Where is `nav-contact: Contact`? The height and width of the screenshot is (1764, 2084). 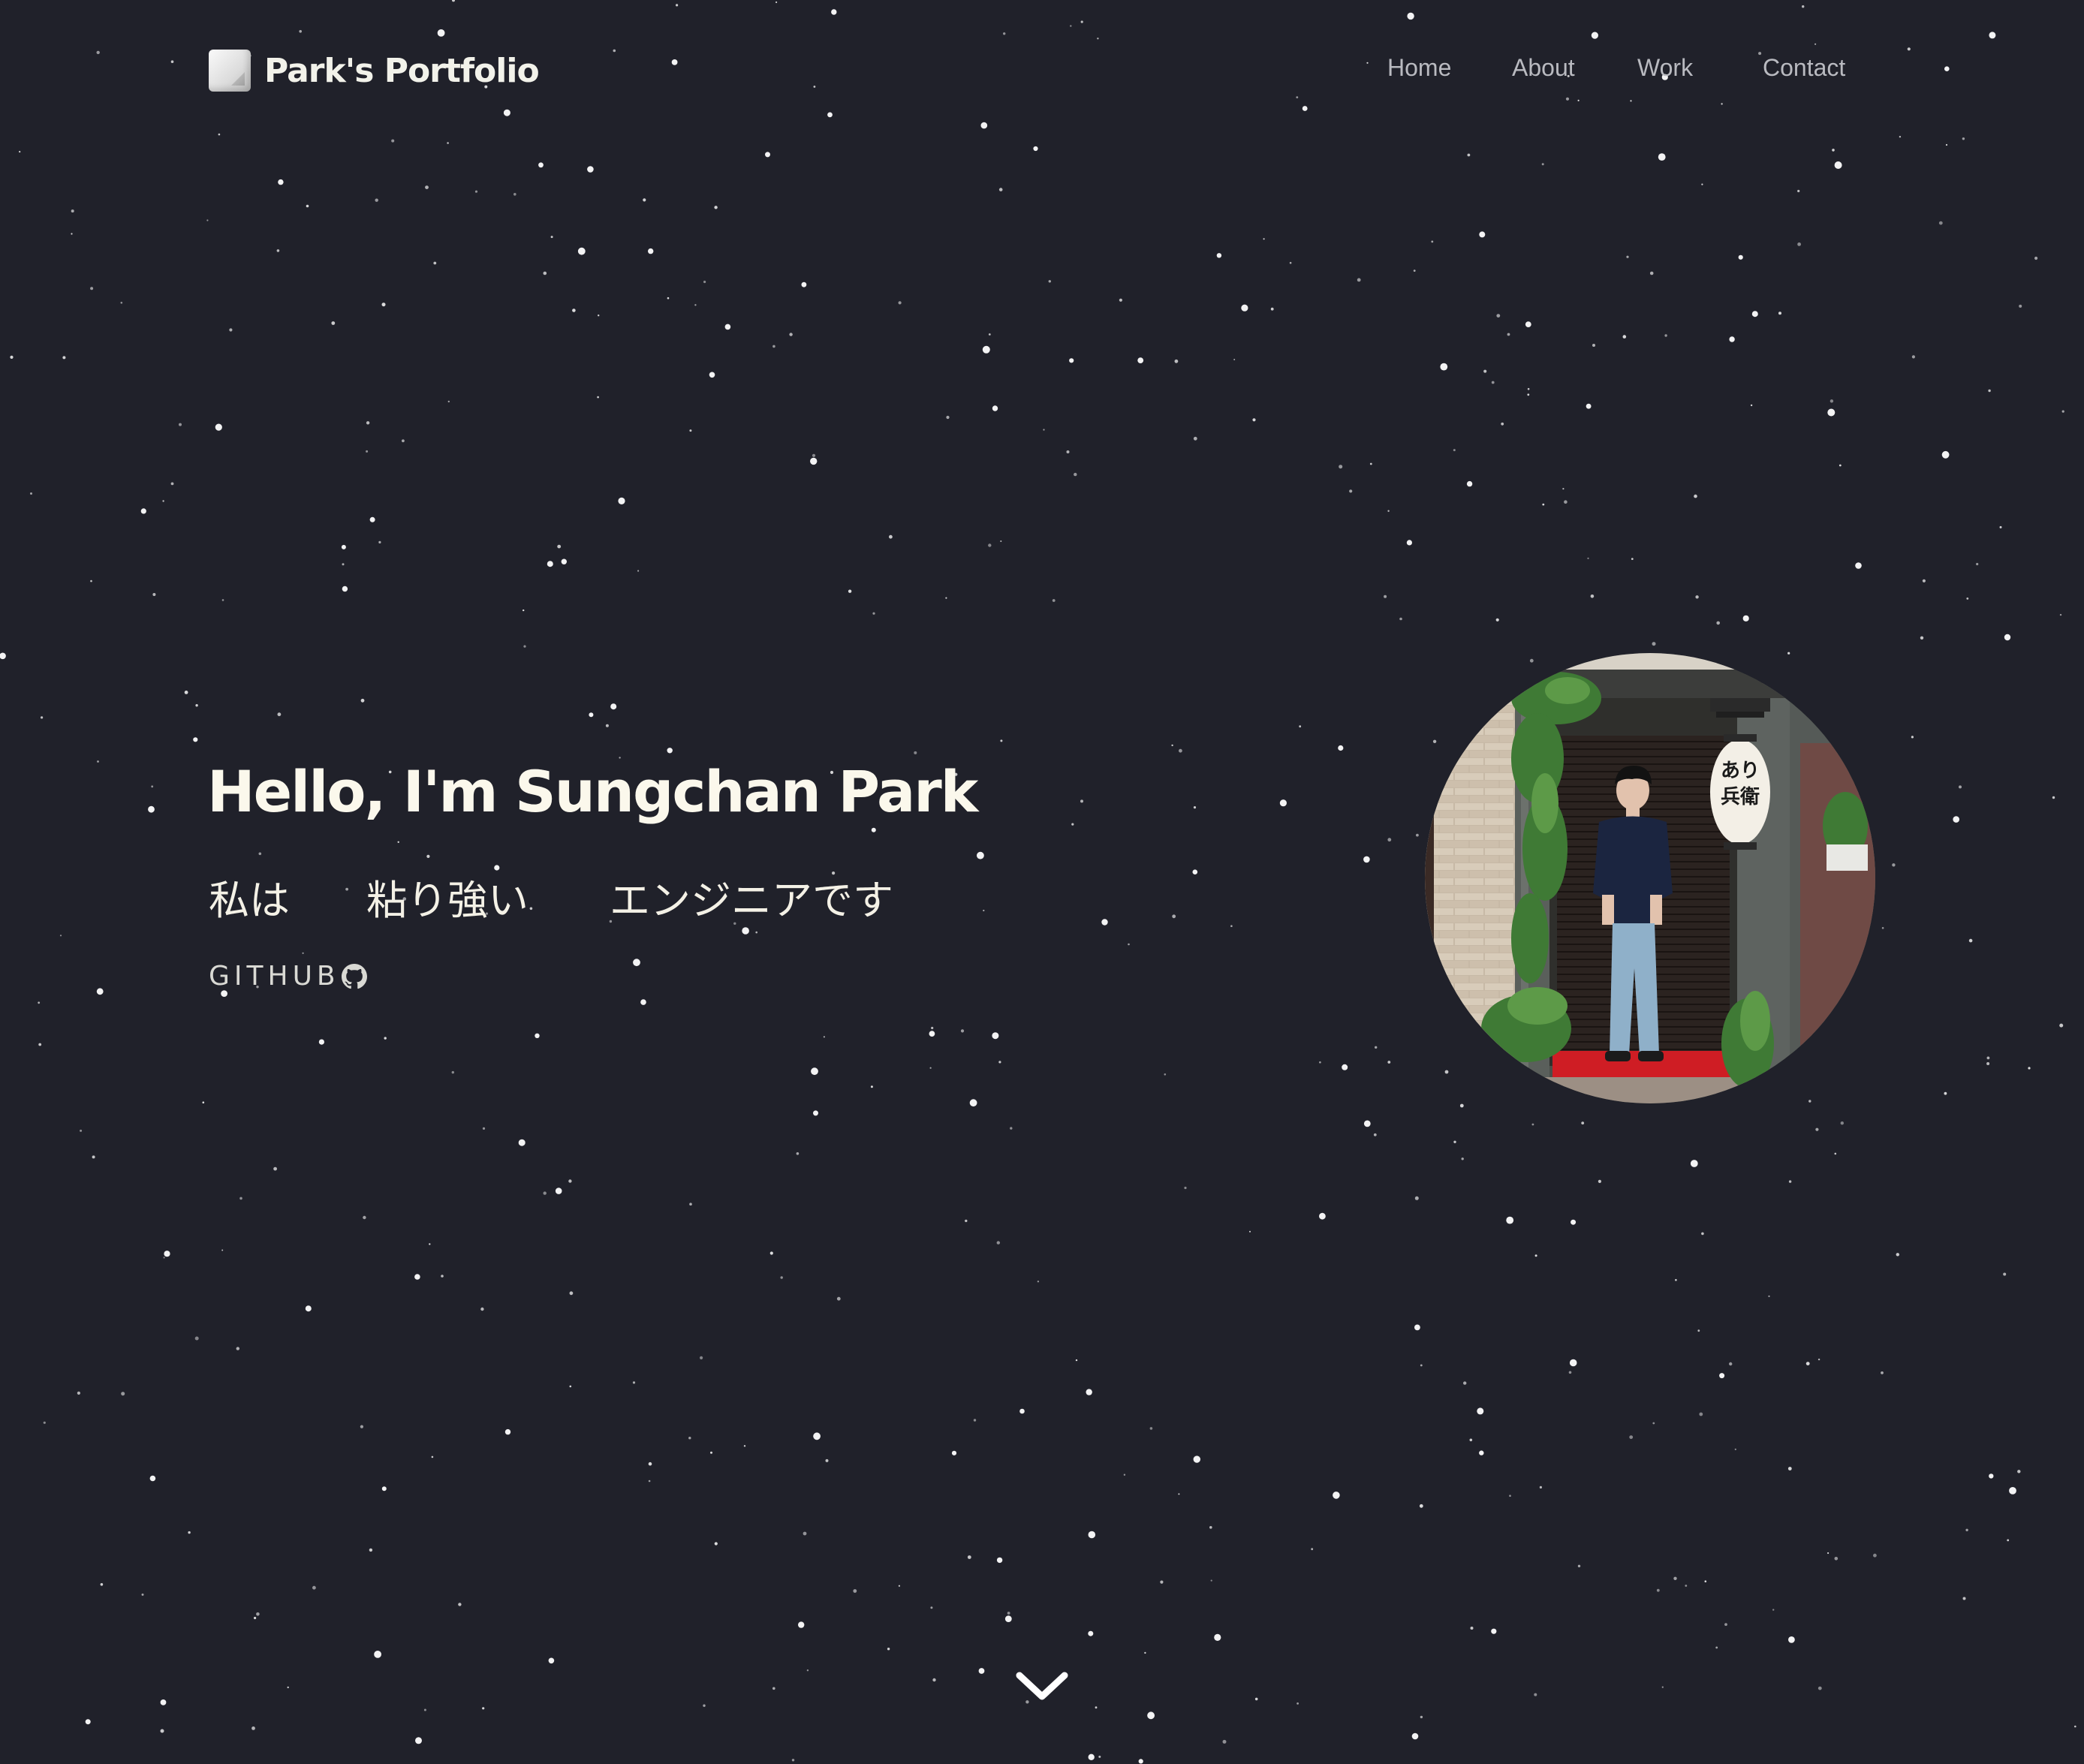 nav-contact: Contact is located at coordinates (1804, 68).